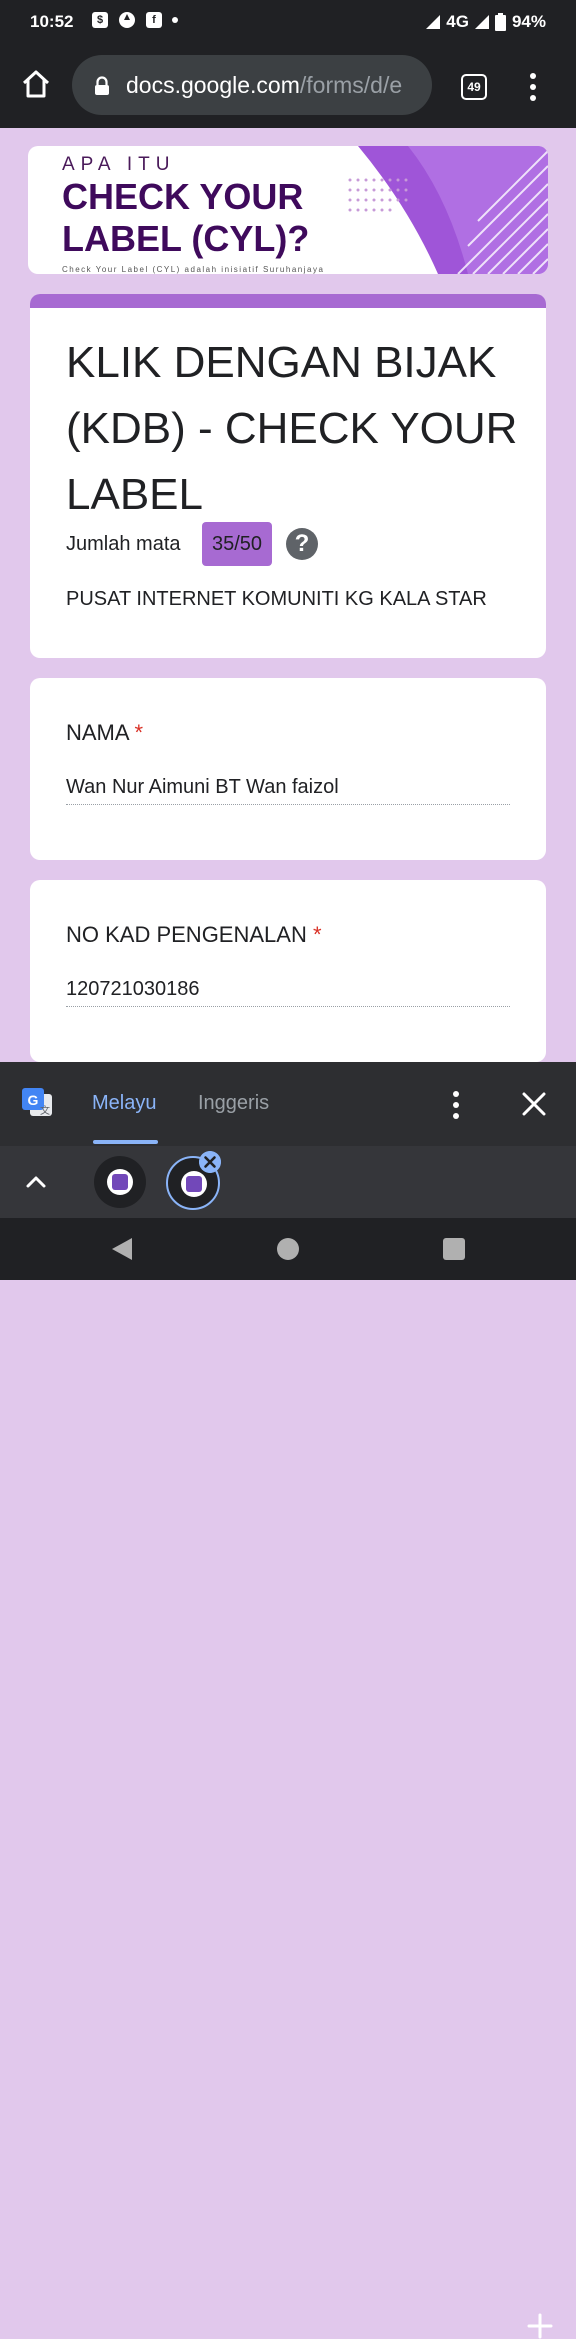 The width and height of the screenshot is (576, 2339). What do you see at coordinates (175, 20) in the screenshot?
I see `dot-icon` at bounding box center [175, 20].